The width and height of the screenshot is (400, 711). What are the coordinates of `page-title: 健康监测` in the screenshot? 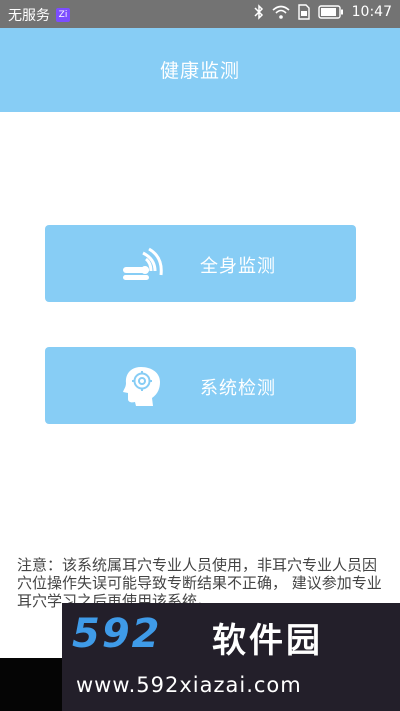 It's located at (199, 71).